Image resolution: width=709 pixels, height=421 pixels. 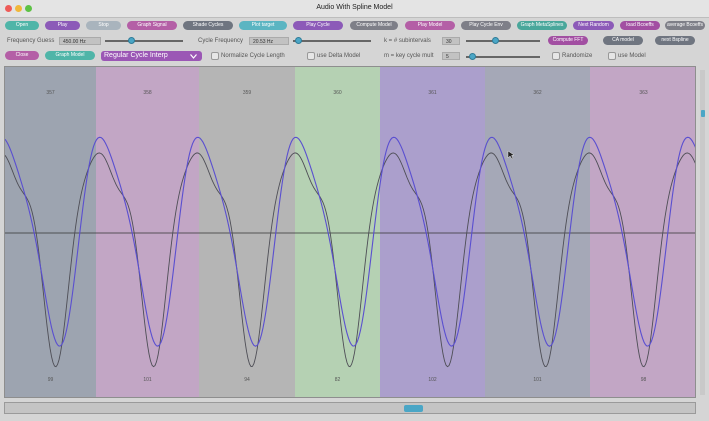 I want to click on cycle-index-label: 361, so click(x=432, y=93).